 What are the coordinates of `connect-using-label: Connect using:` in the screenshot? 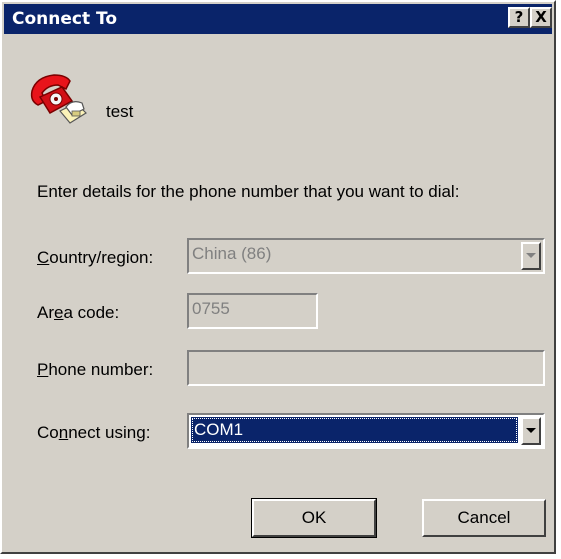 It's located at (94, 432).